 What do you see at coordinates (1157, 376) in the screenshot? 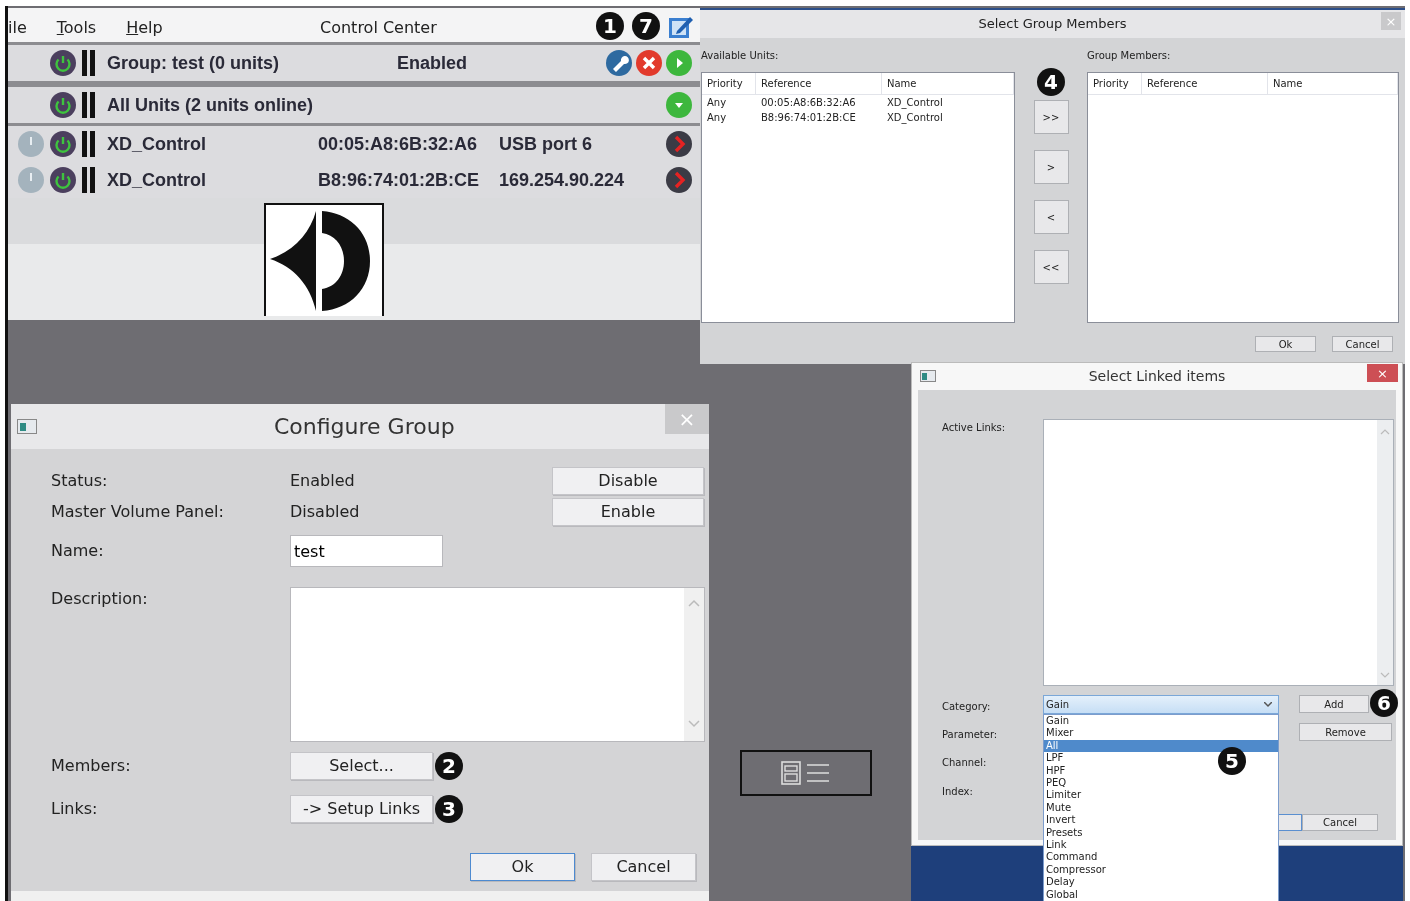
I see `window-title: Select Linked items` at bounding box center [1157, 376].